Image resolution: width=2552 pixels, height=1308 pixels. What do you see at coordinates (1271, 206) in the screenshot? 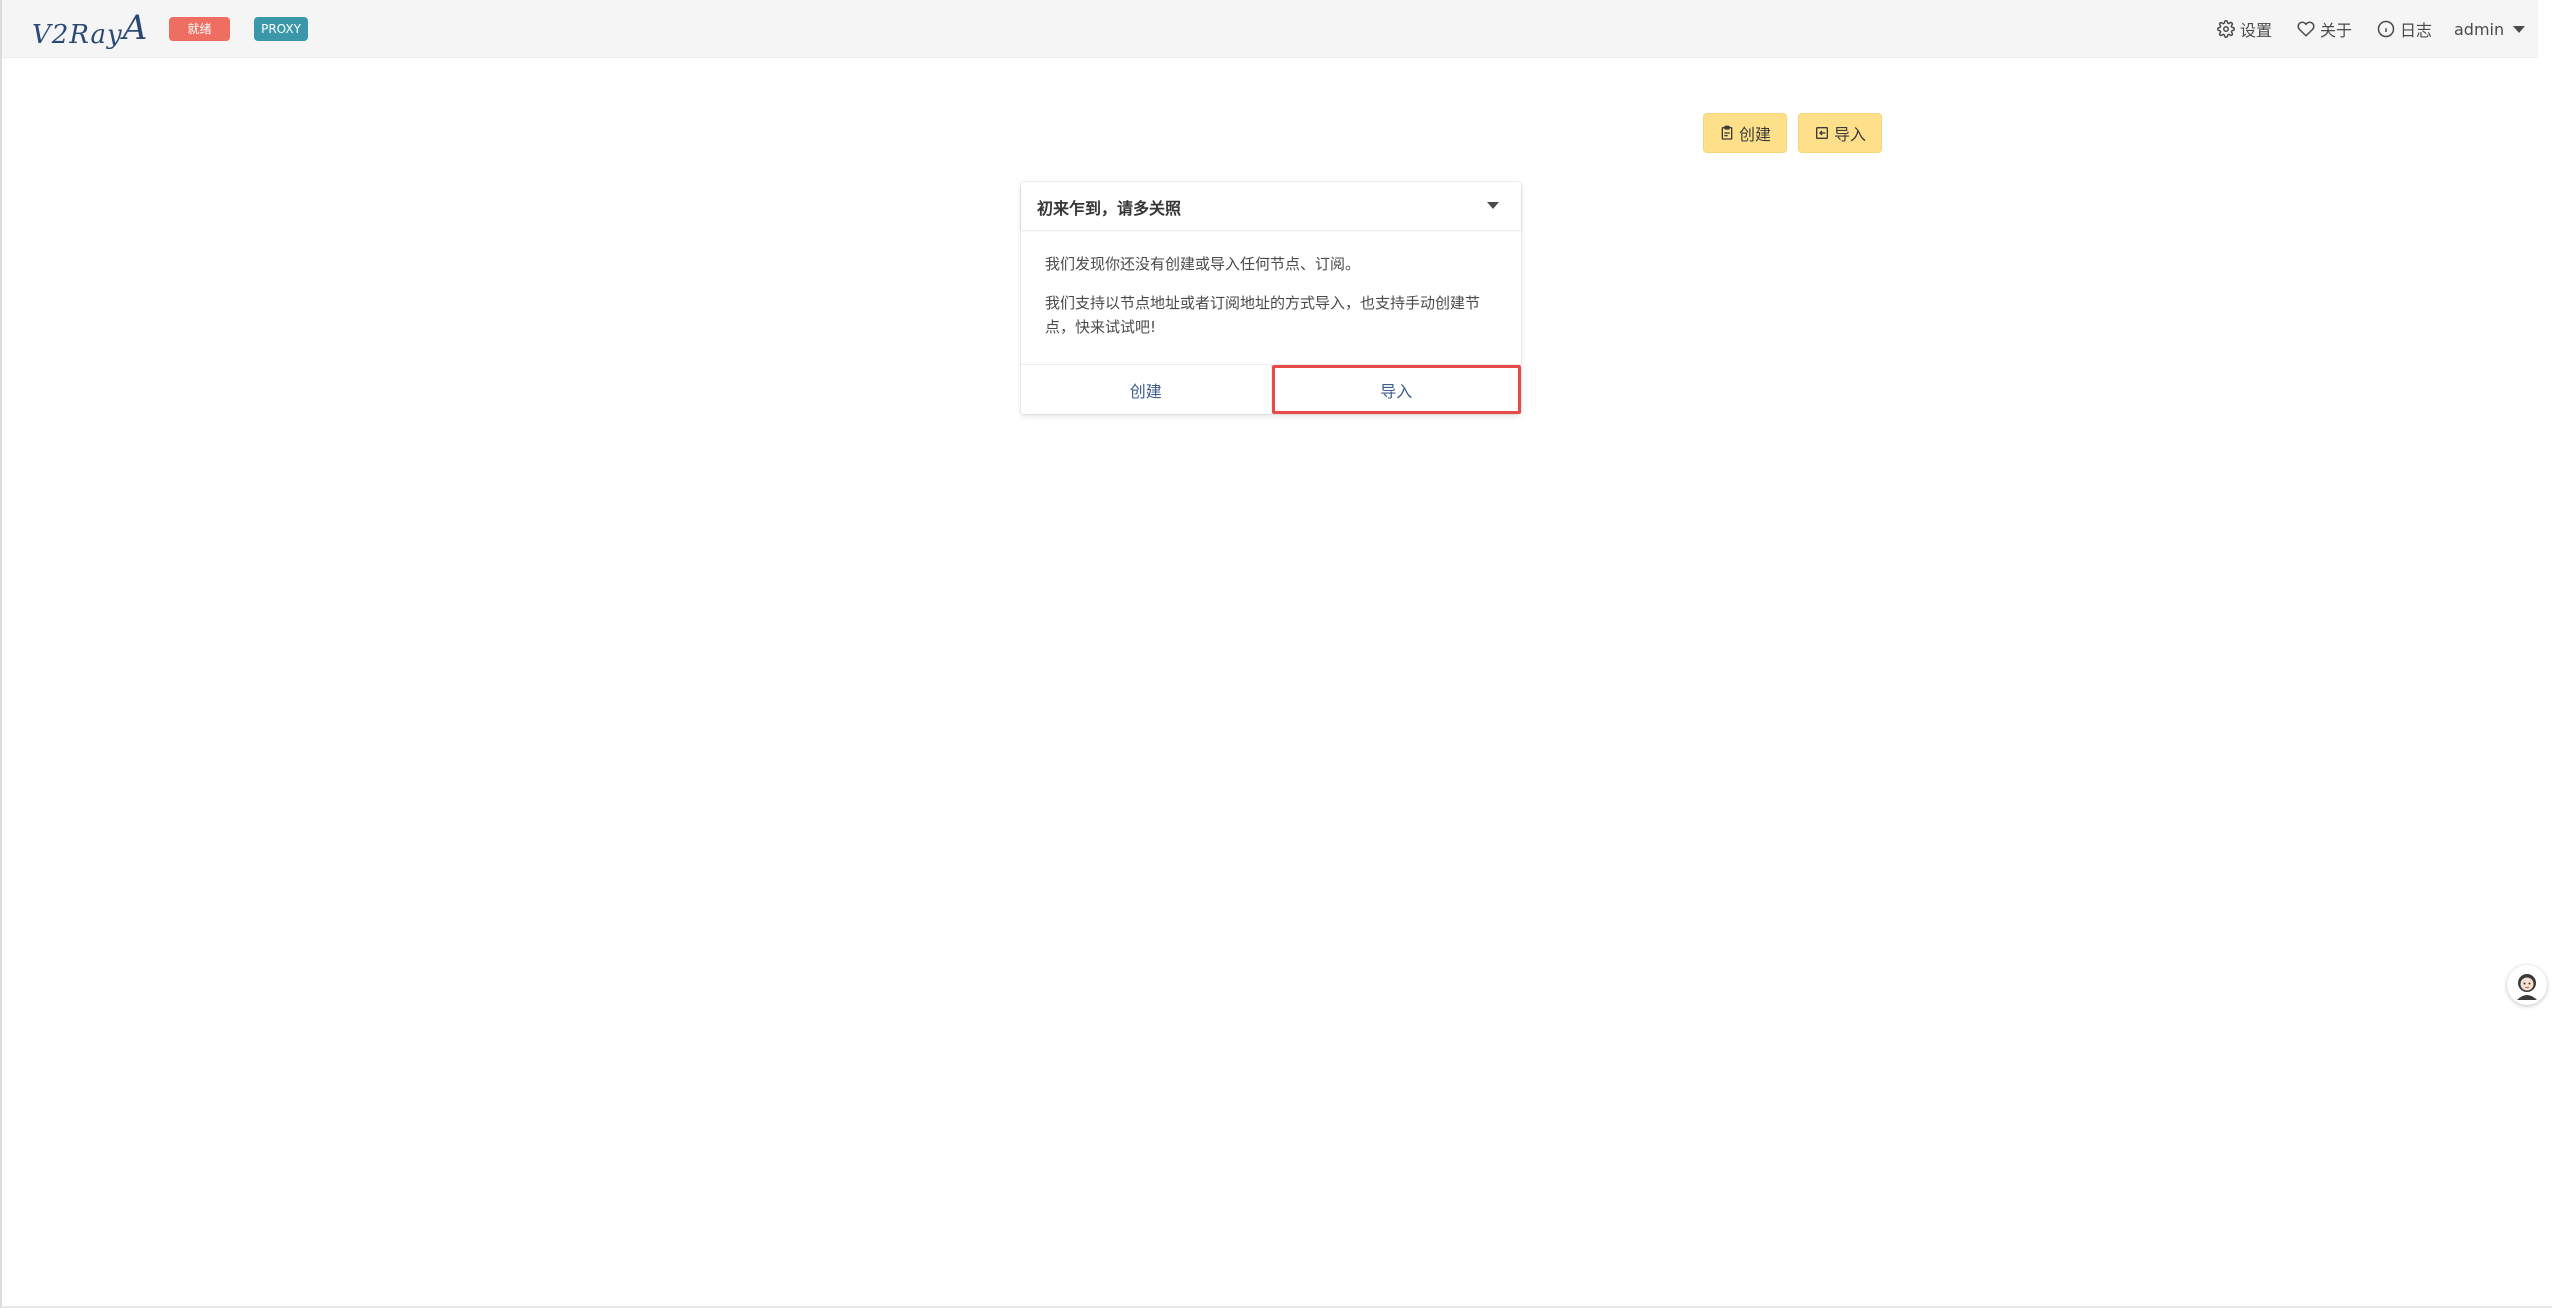
I see `welcome-card-header: 初来乍到，请多关照` at bounding box center [1271, 206].